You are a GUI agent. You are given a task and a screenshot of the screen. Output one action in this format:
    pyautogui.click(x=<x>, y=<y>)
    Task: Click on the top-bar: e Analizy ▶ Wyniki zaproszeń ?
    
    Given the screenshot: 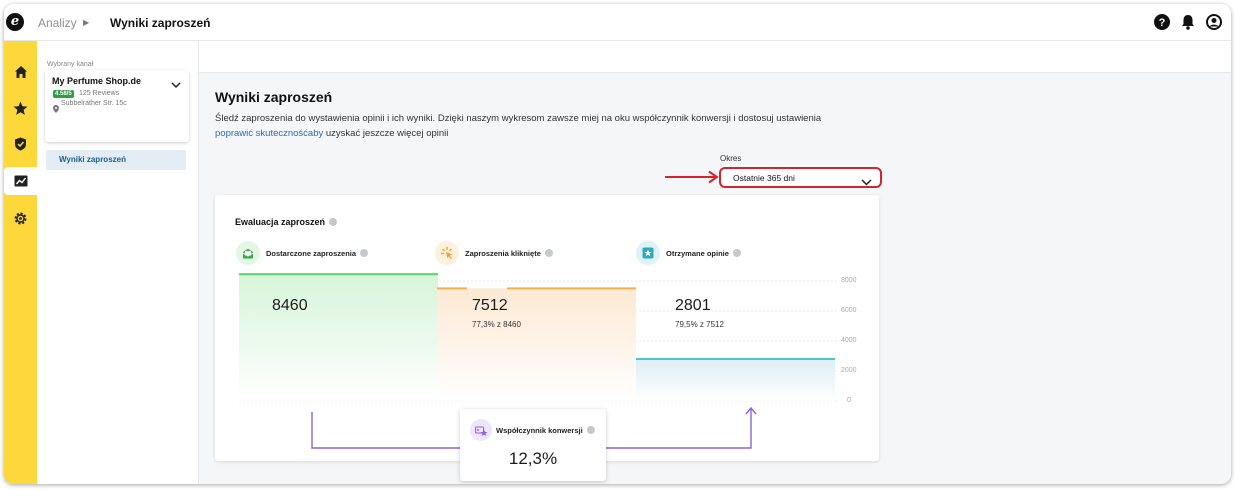 What is the action you would take?
    pyautogui.click(x=617, y=22)
    